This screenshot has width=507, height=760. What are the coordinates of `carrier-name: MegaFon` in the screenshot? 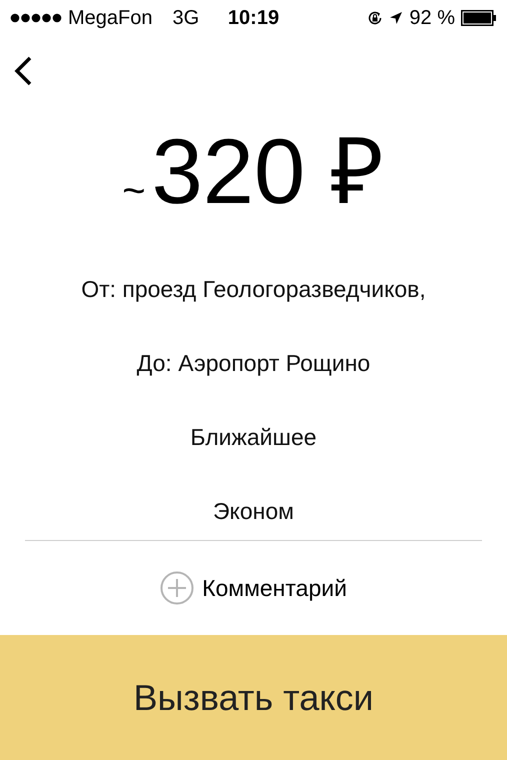 It's located at (110, 18).